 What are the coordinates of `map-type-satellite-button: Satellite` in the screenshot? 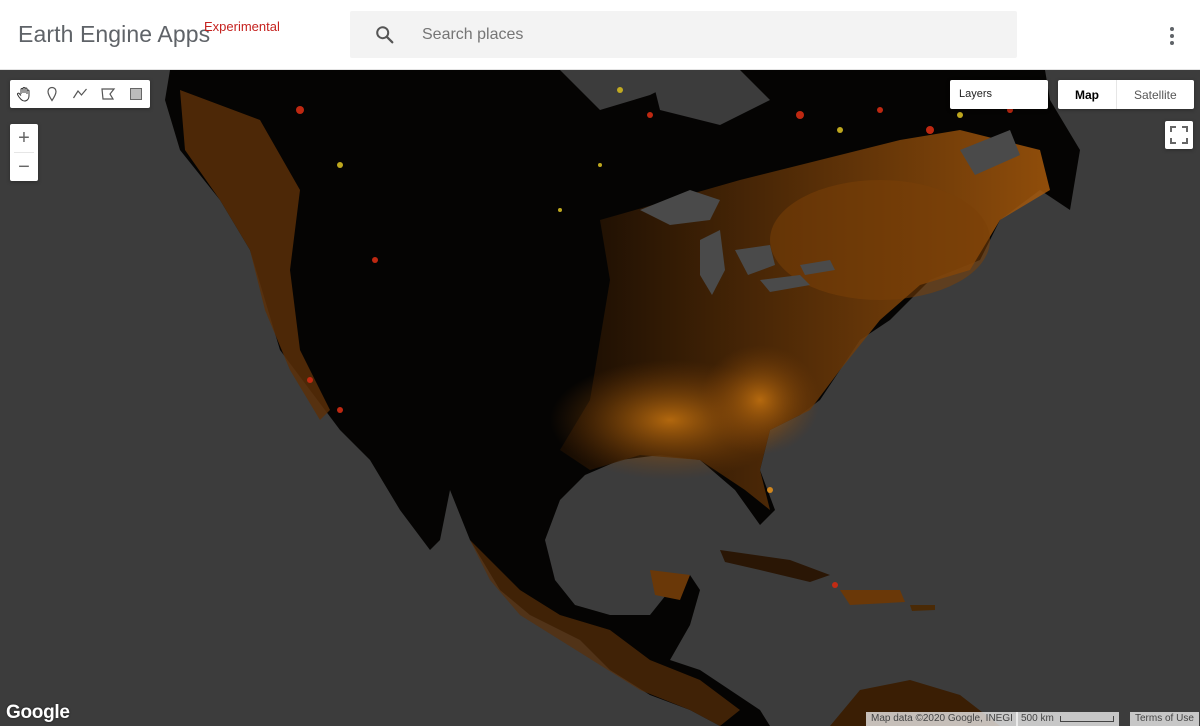 It's located at (1155, 94).